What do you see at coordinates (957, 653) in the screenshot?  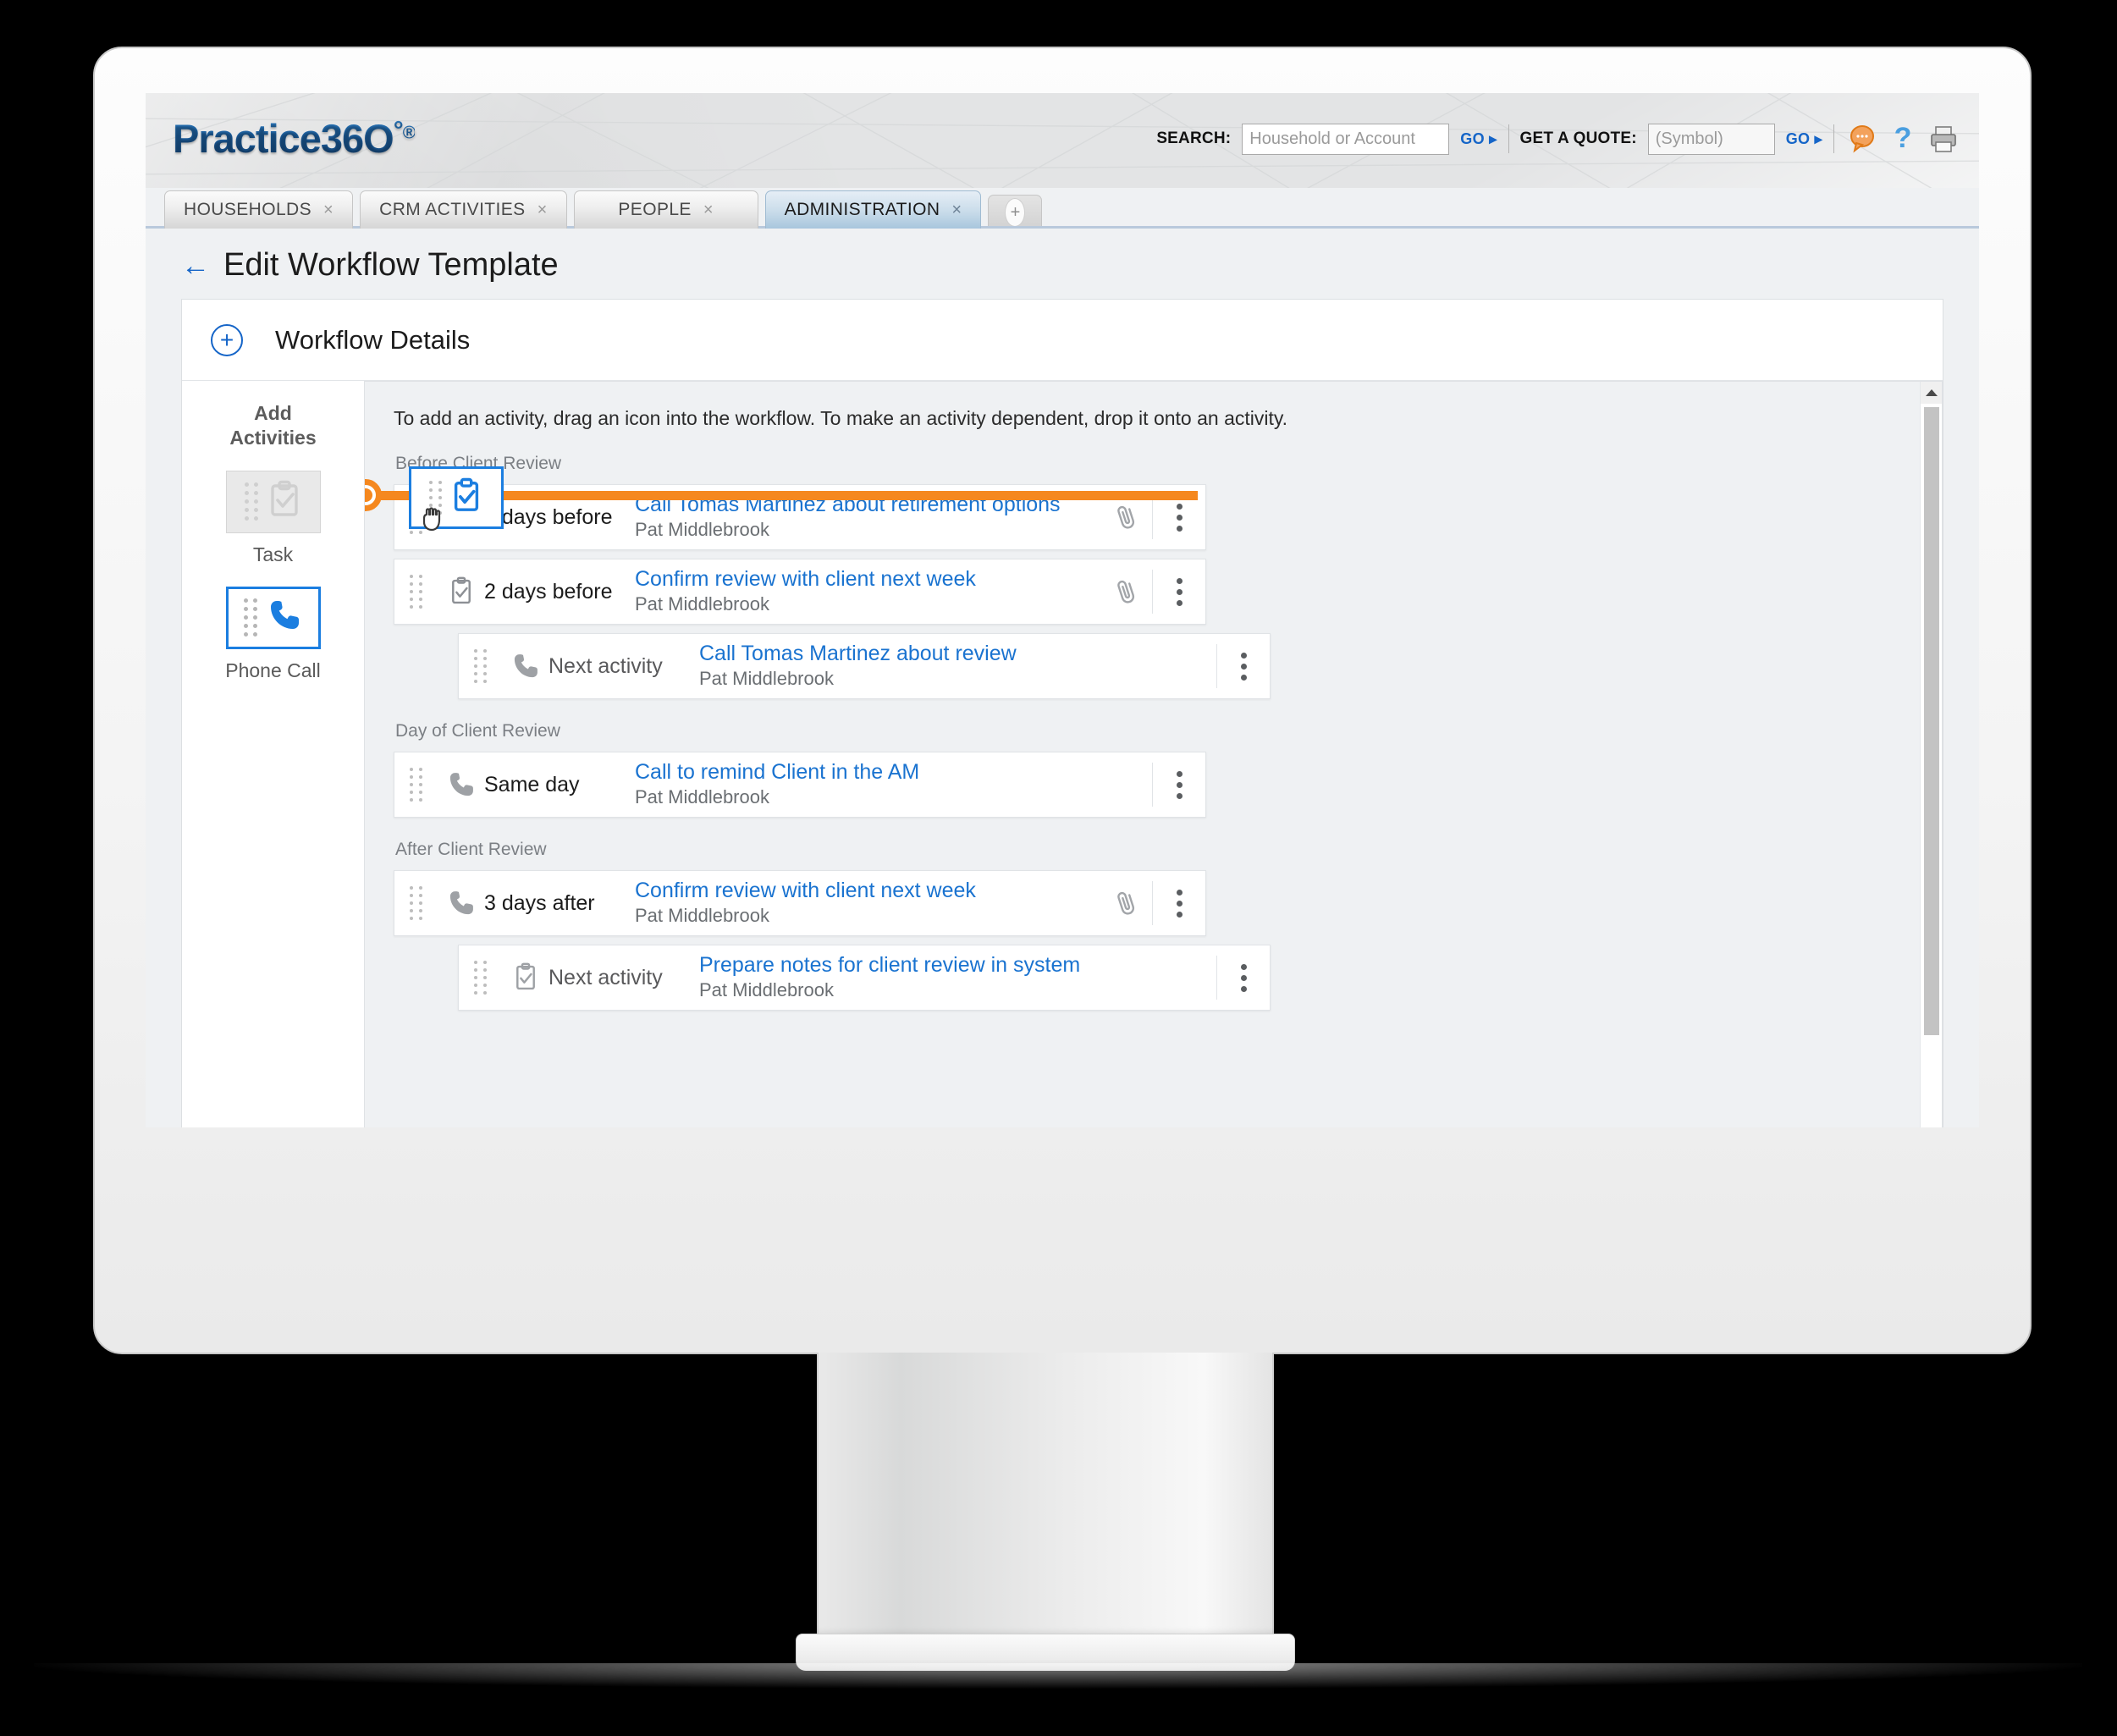 I see `activity-title-link: Call Tomas Martinez about review` at bounding box center [957, 653].